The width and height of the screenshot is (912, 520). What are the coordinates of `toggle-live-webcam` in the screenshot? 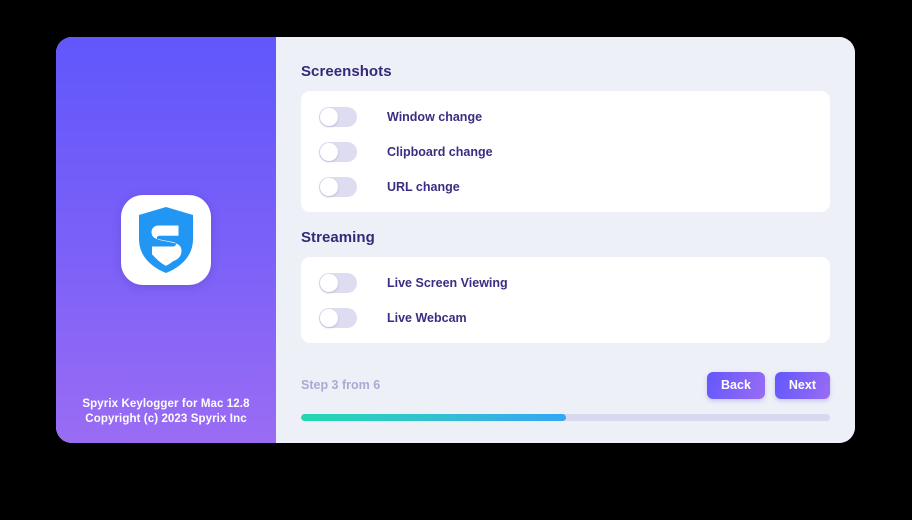 It's located at (338, 317).